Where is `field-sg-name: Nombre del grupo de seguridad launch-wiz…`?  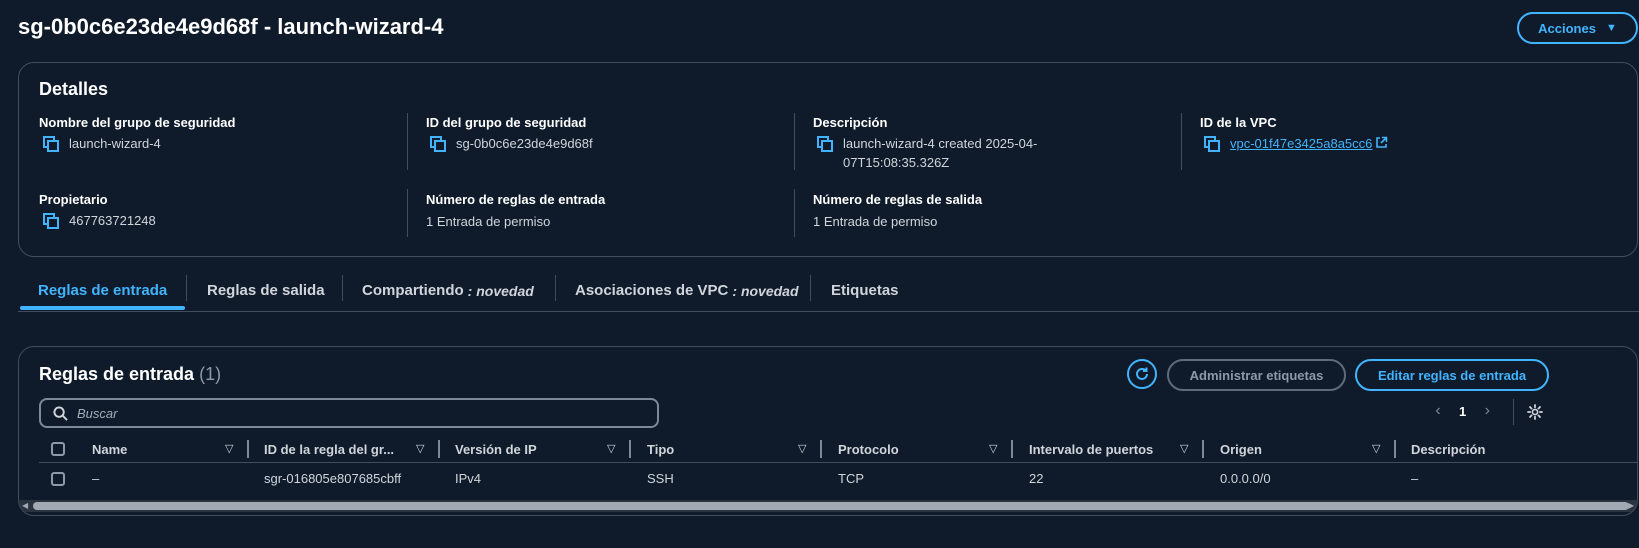
field-sg-name: Nombre del grupo de seguridad launch-wiz… is located at coordinates (219, 134).